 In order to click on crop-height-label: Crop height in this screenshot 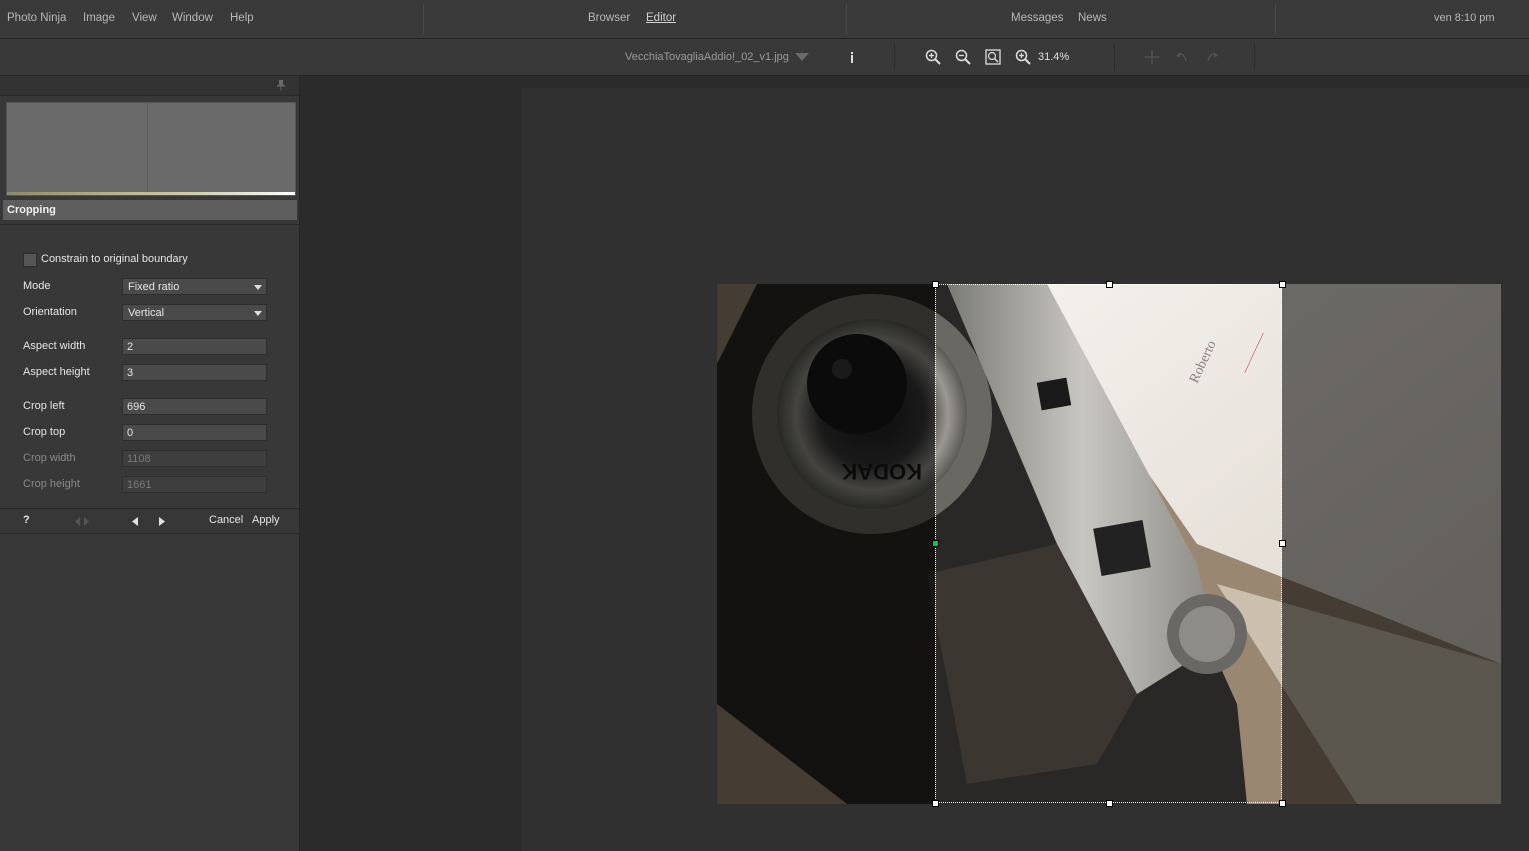, I will do `click(51, 484)`.